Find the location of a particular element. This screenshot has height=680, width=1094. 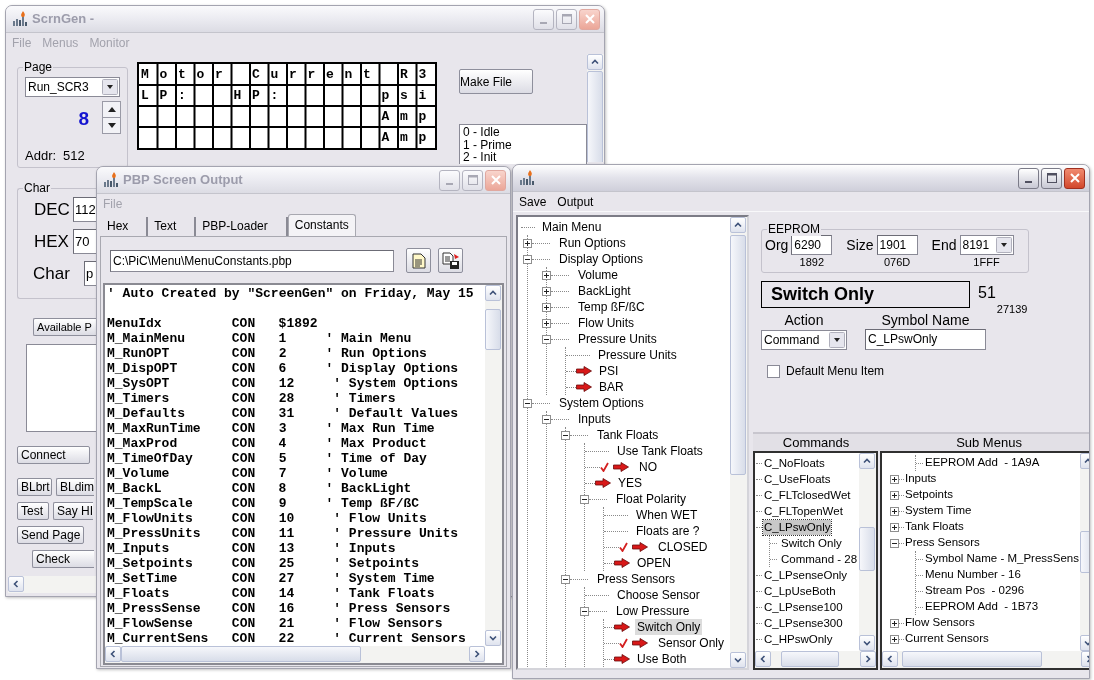

tree-item: Sensor Only is located at coordinates (691, 643).